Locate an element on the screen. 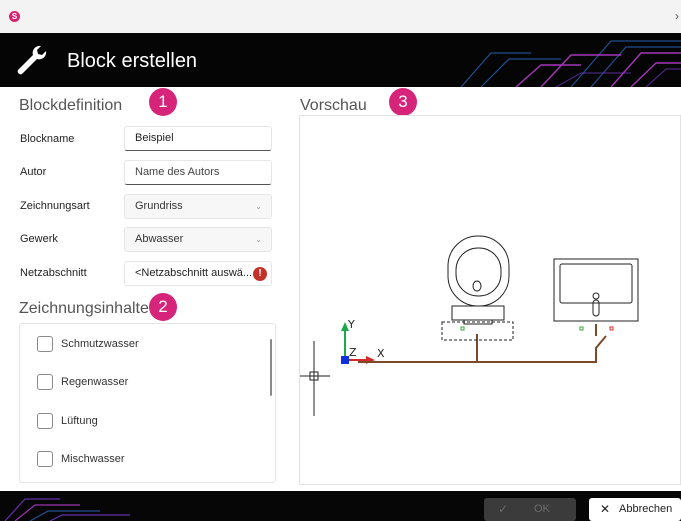 This screenshot has width=681, height=521. sink-basin is located at coordinates (596, 283).